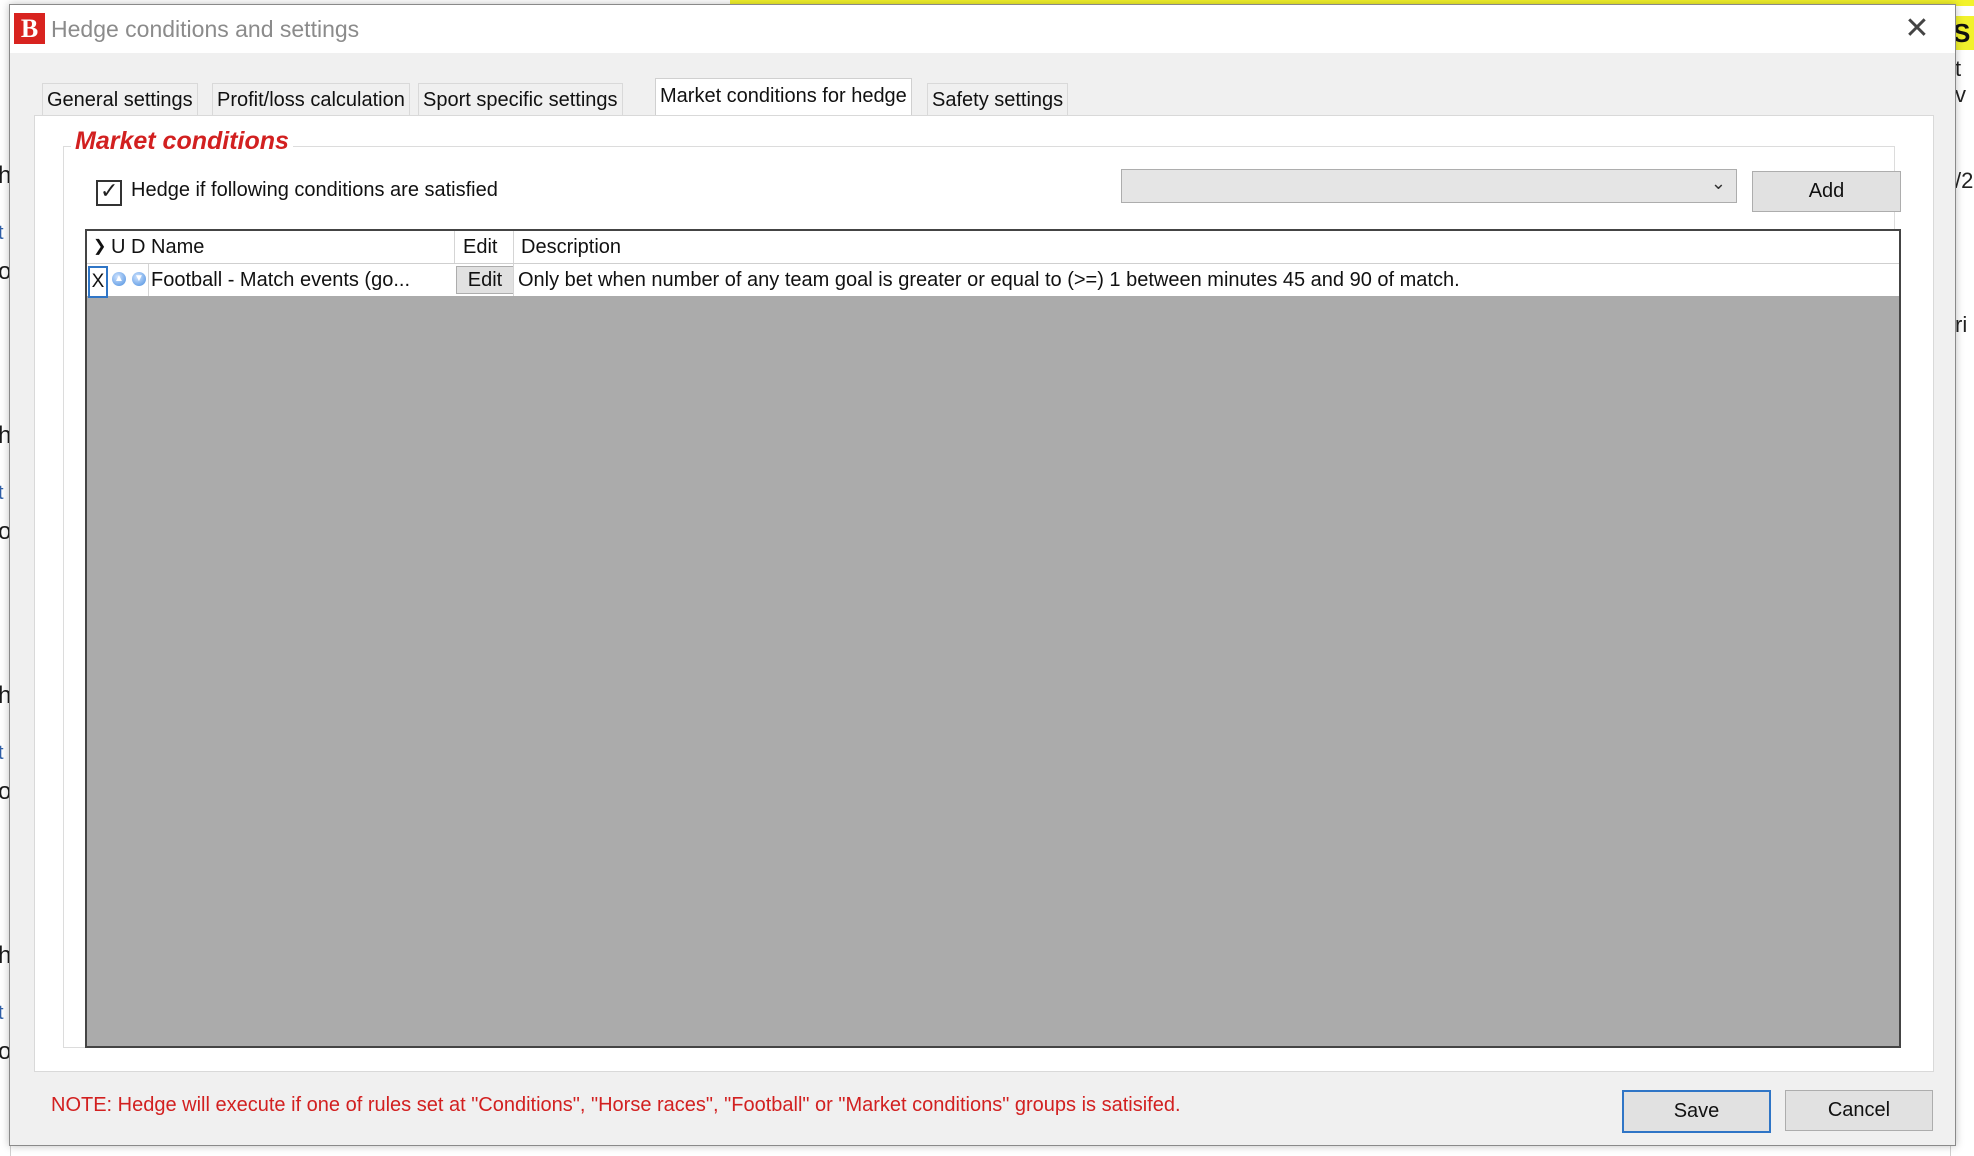 Image resolution: width=1974 pixels, height=1156 pixels. Describe the element at coordinates (998, 99) in the screenshot. I see `tab-safety-settings: Safety settings` at that location.